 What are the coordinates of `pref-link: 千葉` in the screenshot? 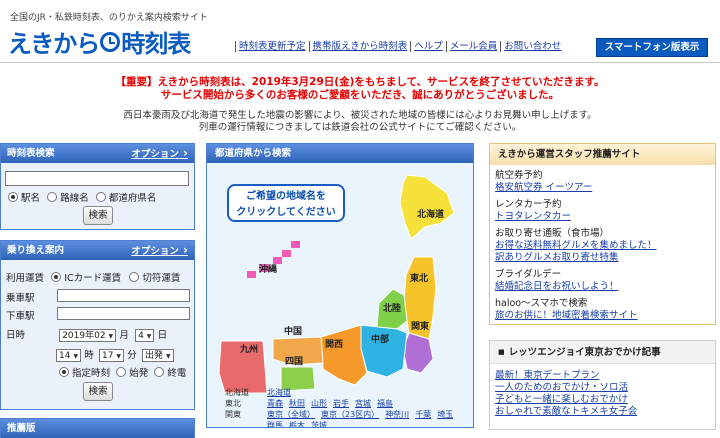 It's located at (423, 414).